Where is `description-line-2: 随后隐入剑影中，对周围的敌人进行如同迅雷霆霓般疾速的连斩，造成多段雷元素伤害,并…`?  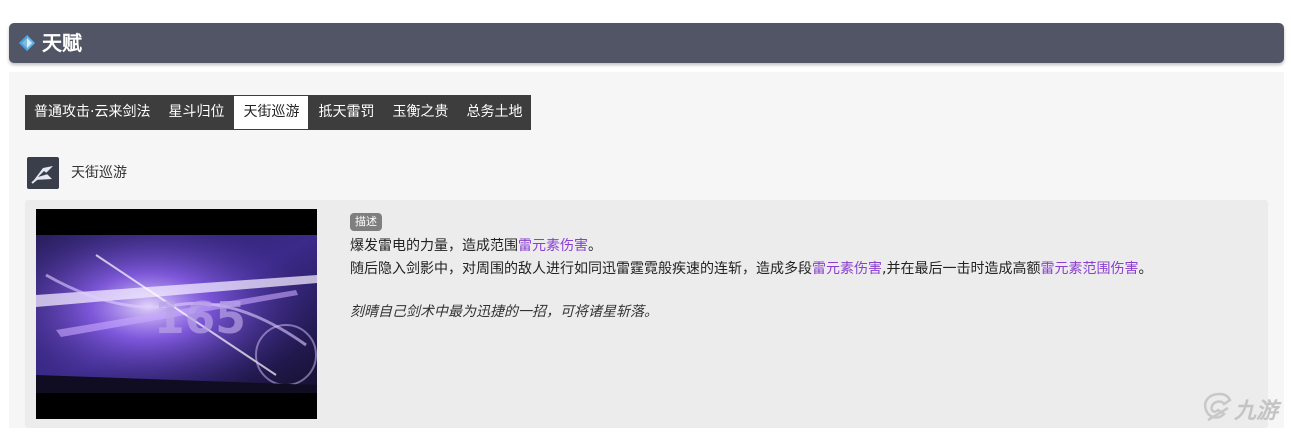
description-line-2: 随后隐入剑影中，对周围的敌人进行如同迅雷霆霓般疾速的连斩，造成多段雷元素伤害,并… is located at coordinates (751, 269).